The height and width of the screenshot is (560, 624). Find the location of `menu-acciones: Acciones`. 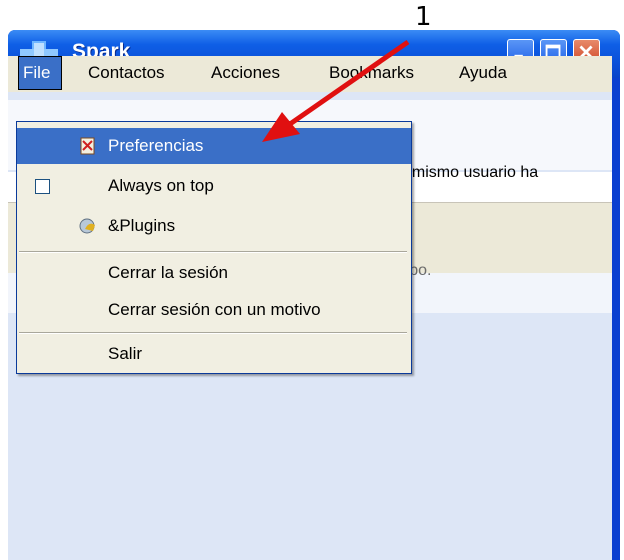

menu-acciones: Acciones is located at coordinates (245, 73).